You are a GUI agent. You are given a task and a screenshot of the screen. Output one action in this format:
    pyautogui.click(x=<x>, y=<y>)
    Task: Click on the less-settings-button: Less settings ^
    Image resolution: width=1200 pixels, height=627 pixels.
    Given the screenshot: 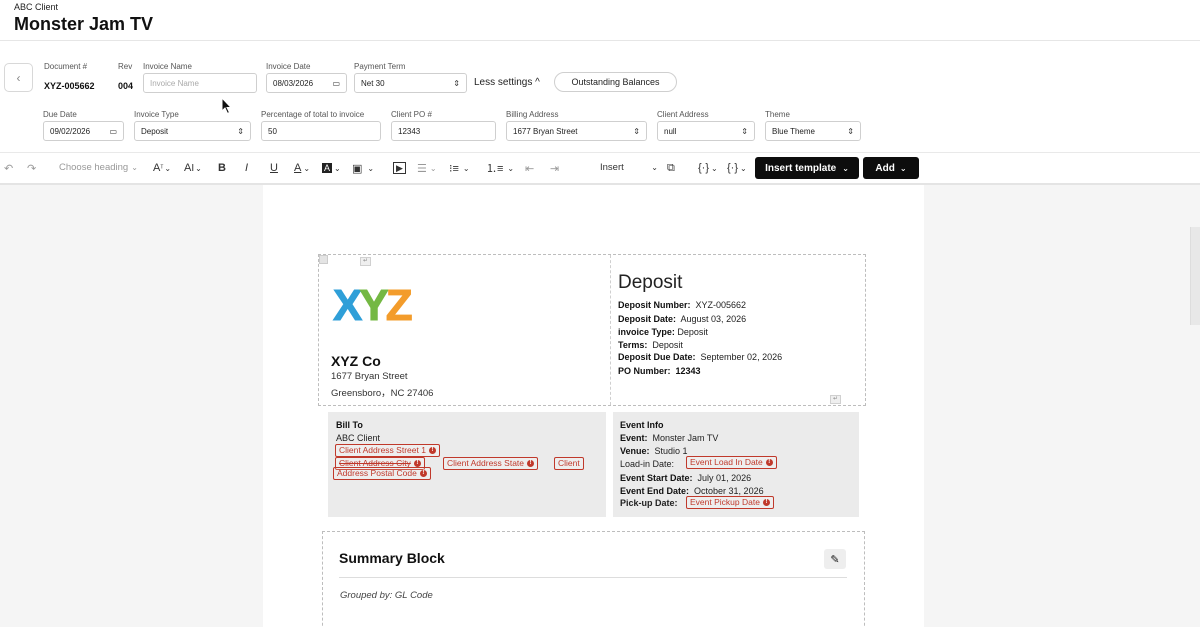 What is the action you would take?
    pyautogui.click(x=507, y=82)
    